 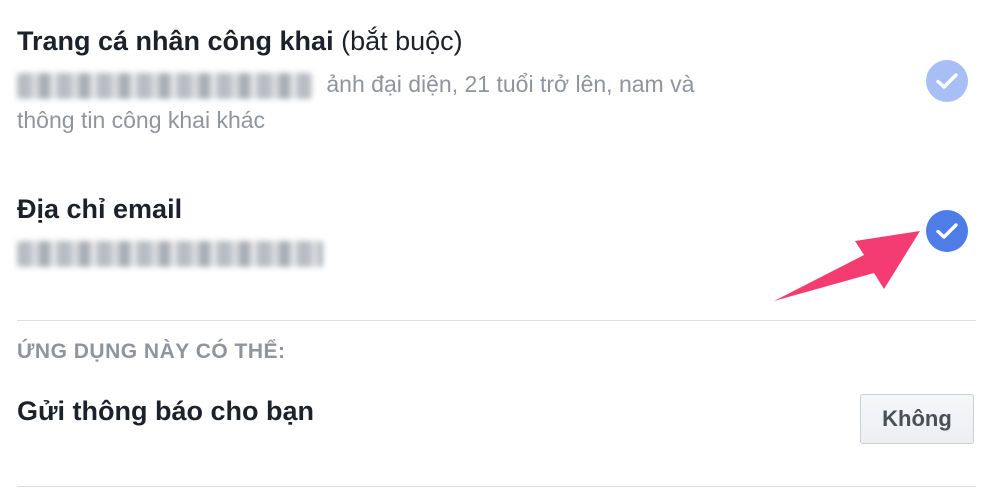 I want to click on public-profile-desc-line1: ảnh đại diện, 21 tuổi trở lên, nam và, so click(x=510, y=84).